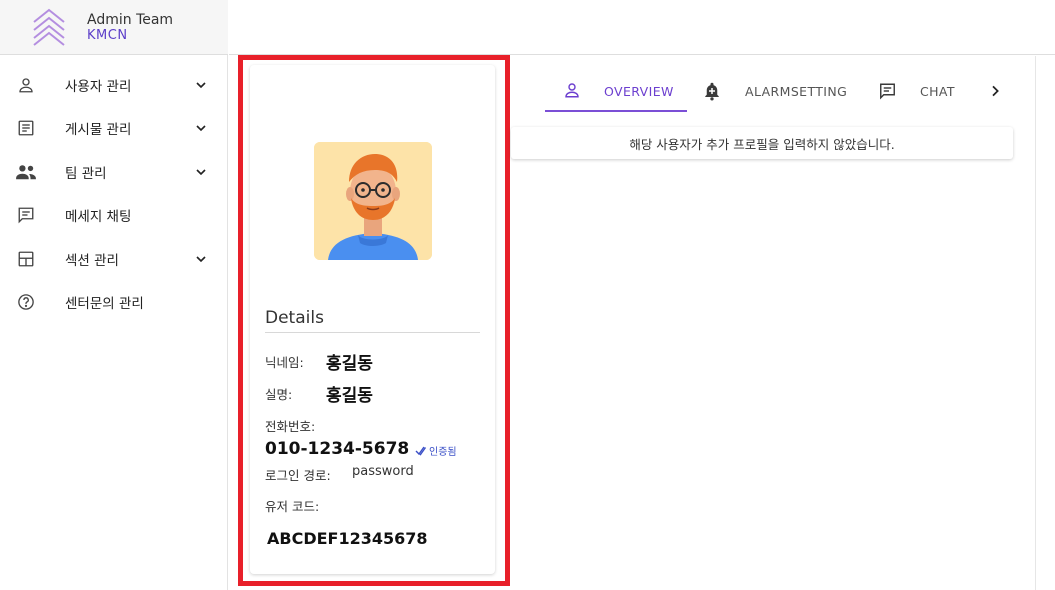 The width and height of the screenshot is (1055, 590). What do you see at coordinates (284, 362) in the screenshot?
I see `nickname-label: 닉네임:` at bounding box center [284, 362].